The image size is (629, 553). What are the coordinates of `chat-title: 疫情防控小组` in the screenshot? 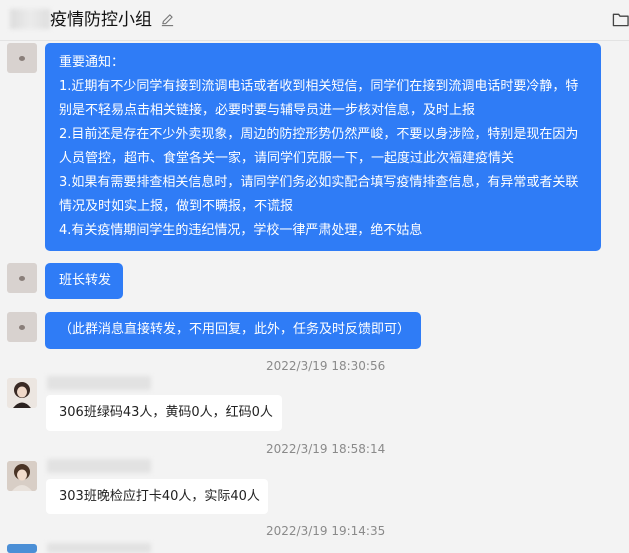 It's located at (101, 20).